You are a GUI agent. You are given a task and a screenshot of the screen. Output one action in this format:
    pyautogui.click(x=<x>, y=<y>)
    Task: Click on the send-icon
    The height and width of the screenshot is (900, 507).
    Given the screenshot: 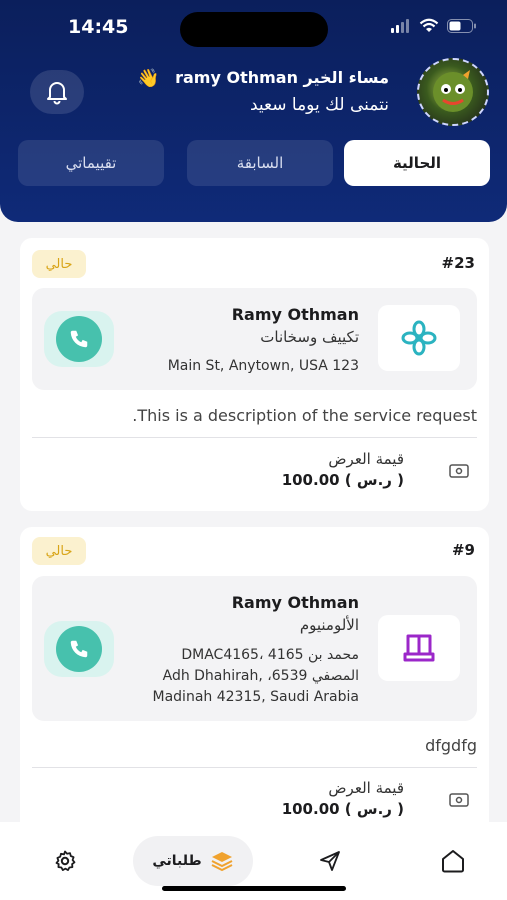 What is the action you would take?
    pyautogui.click(x=330, y=861)
    